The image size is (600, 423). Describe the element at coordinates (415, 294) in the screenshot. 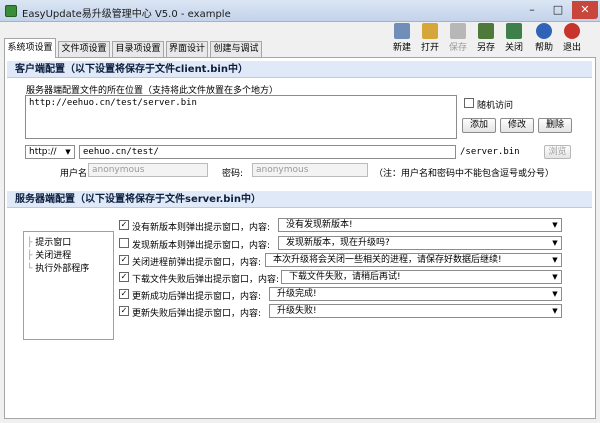

I see `prompt-update-success-select: 升级完成! ▼` at that location.